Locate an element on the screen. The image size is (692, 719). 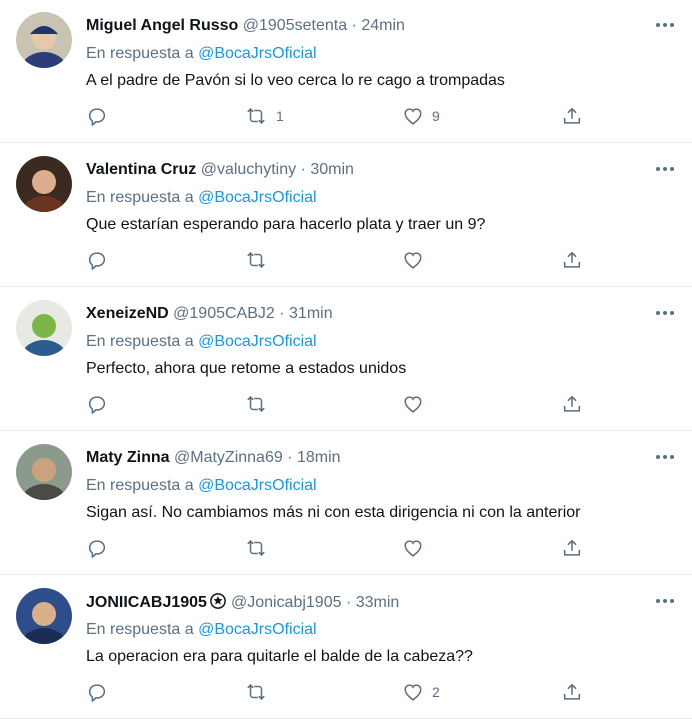
retweet-count: 1 is located at coordinates (280, 116).